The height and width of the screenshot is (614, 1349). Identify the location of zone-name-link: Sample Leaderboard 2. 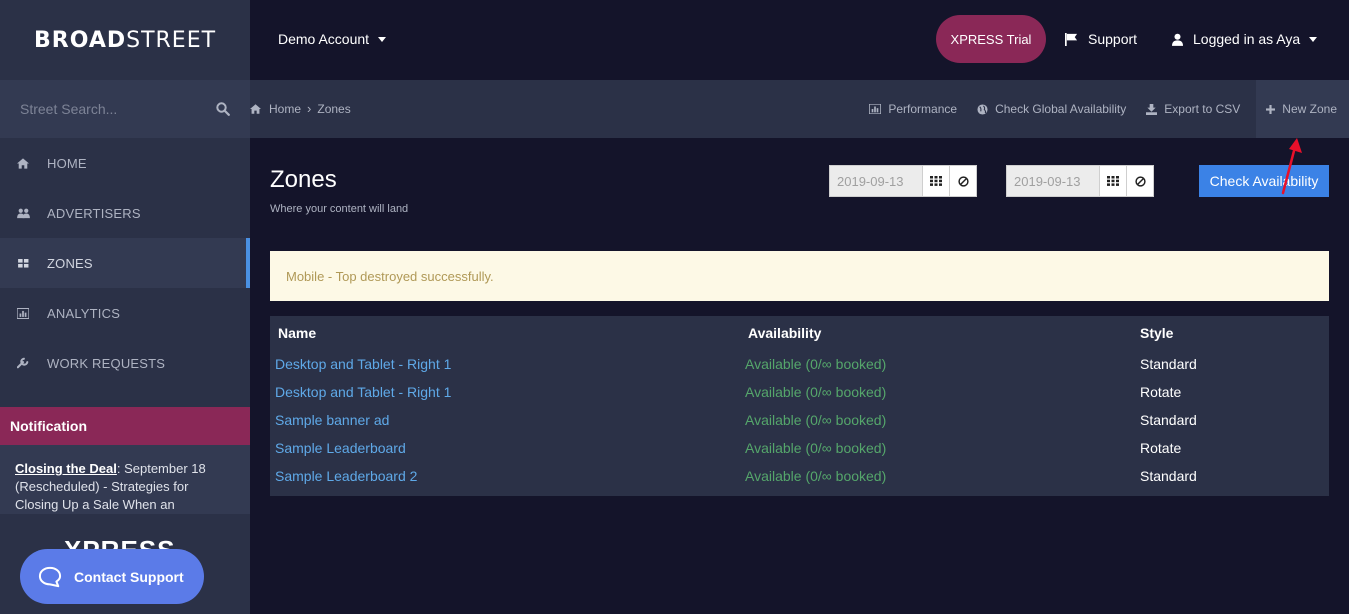
(509, 476).